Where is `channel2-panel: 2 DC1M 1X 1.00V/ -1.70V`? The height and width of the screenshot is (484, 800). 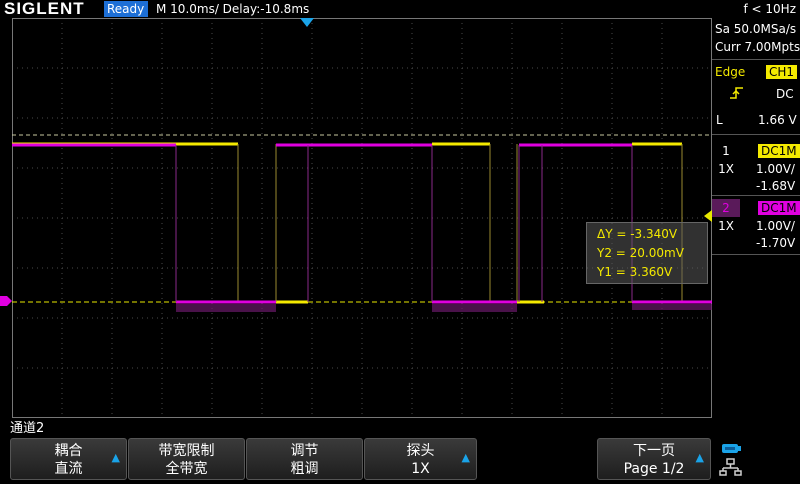
channel2-panel: 2 DC1M 1X 1.00V/ -1.70V is located at coordinates (756, 226).